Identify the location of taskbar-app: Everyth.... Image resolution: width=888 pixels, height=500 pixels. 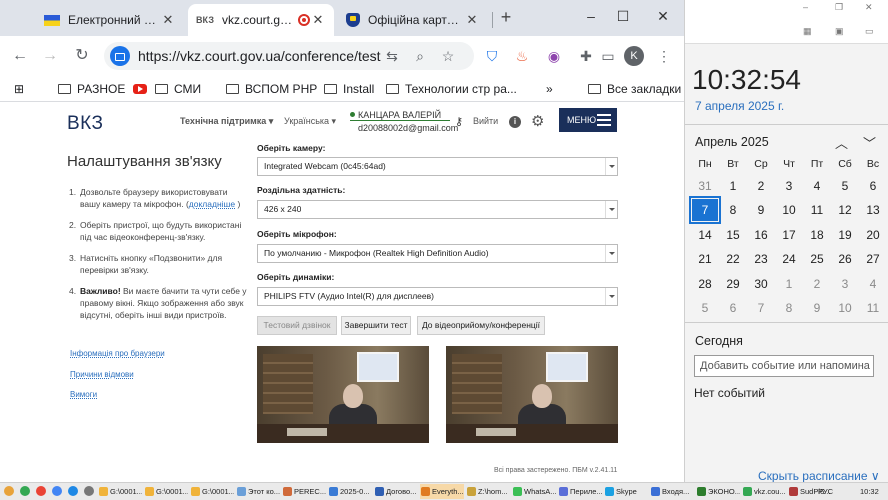
(442, 491).